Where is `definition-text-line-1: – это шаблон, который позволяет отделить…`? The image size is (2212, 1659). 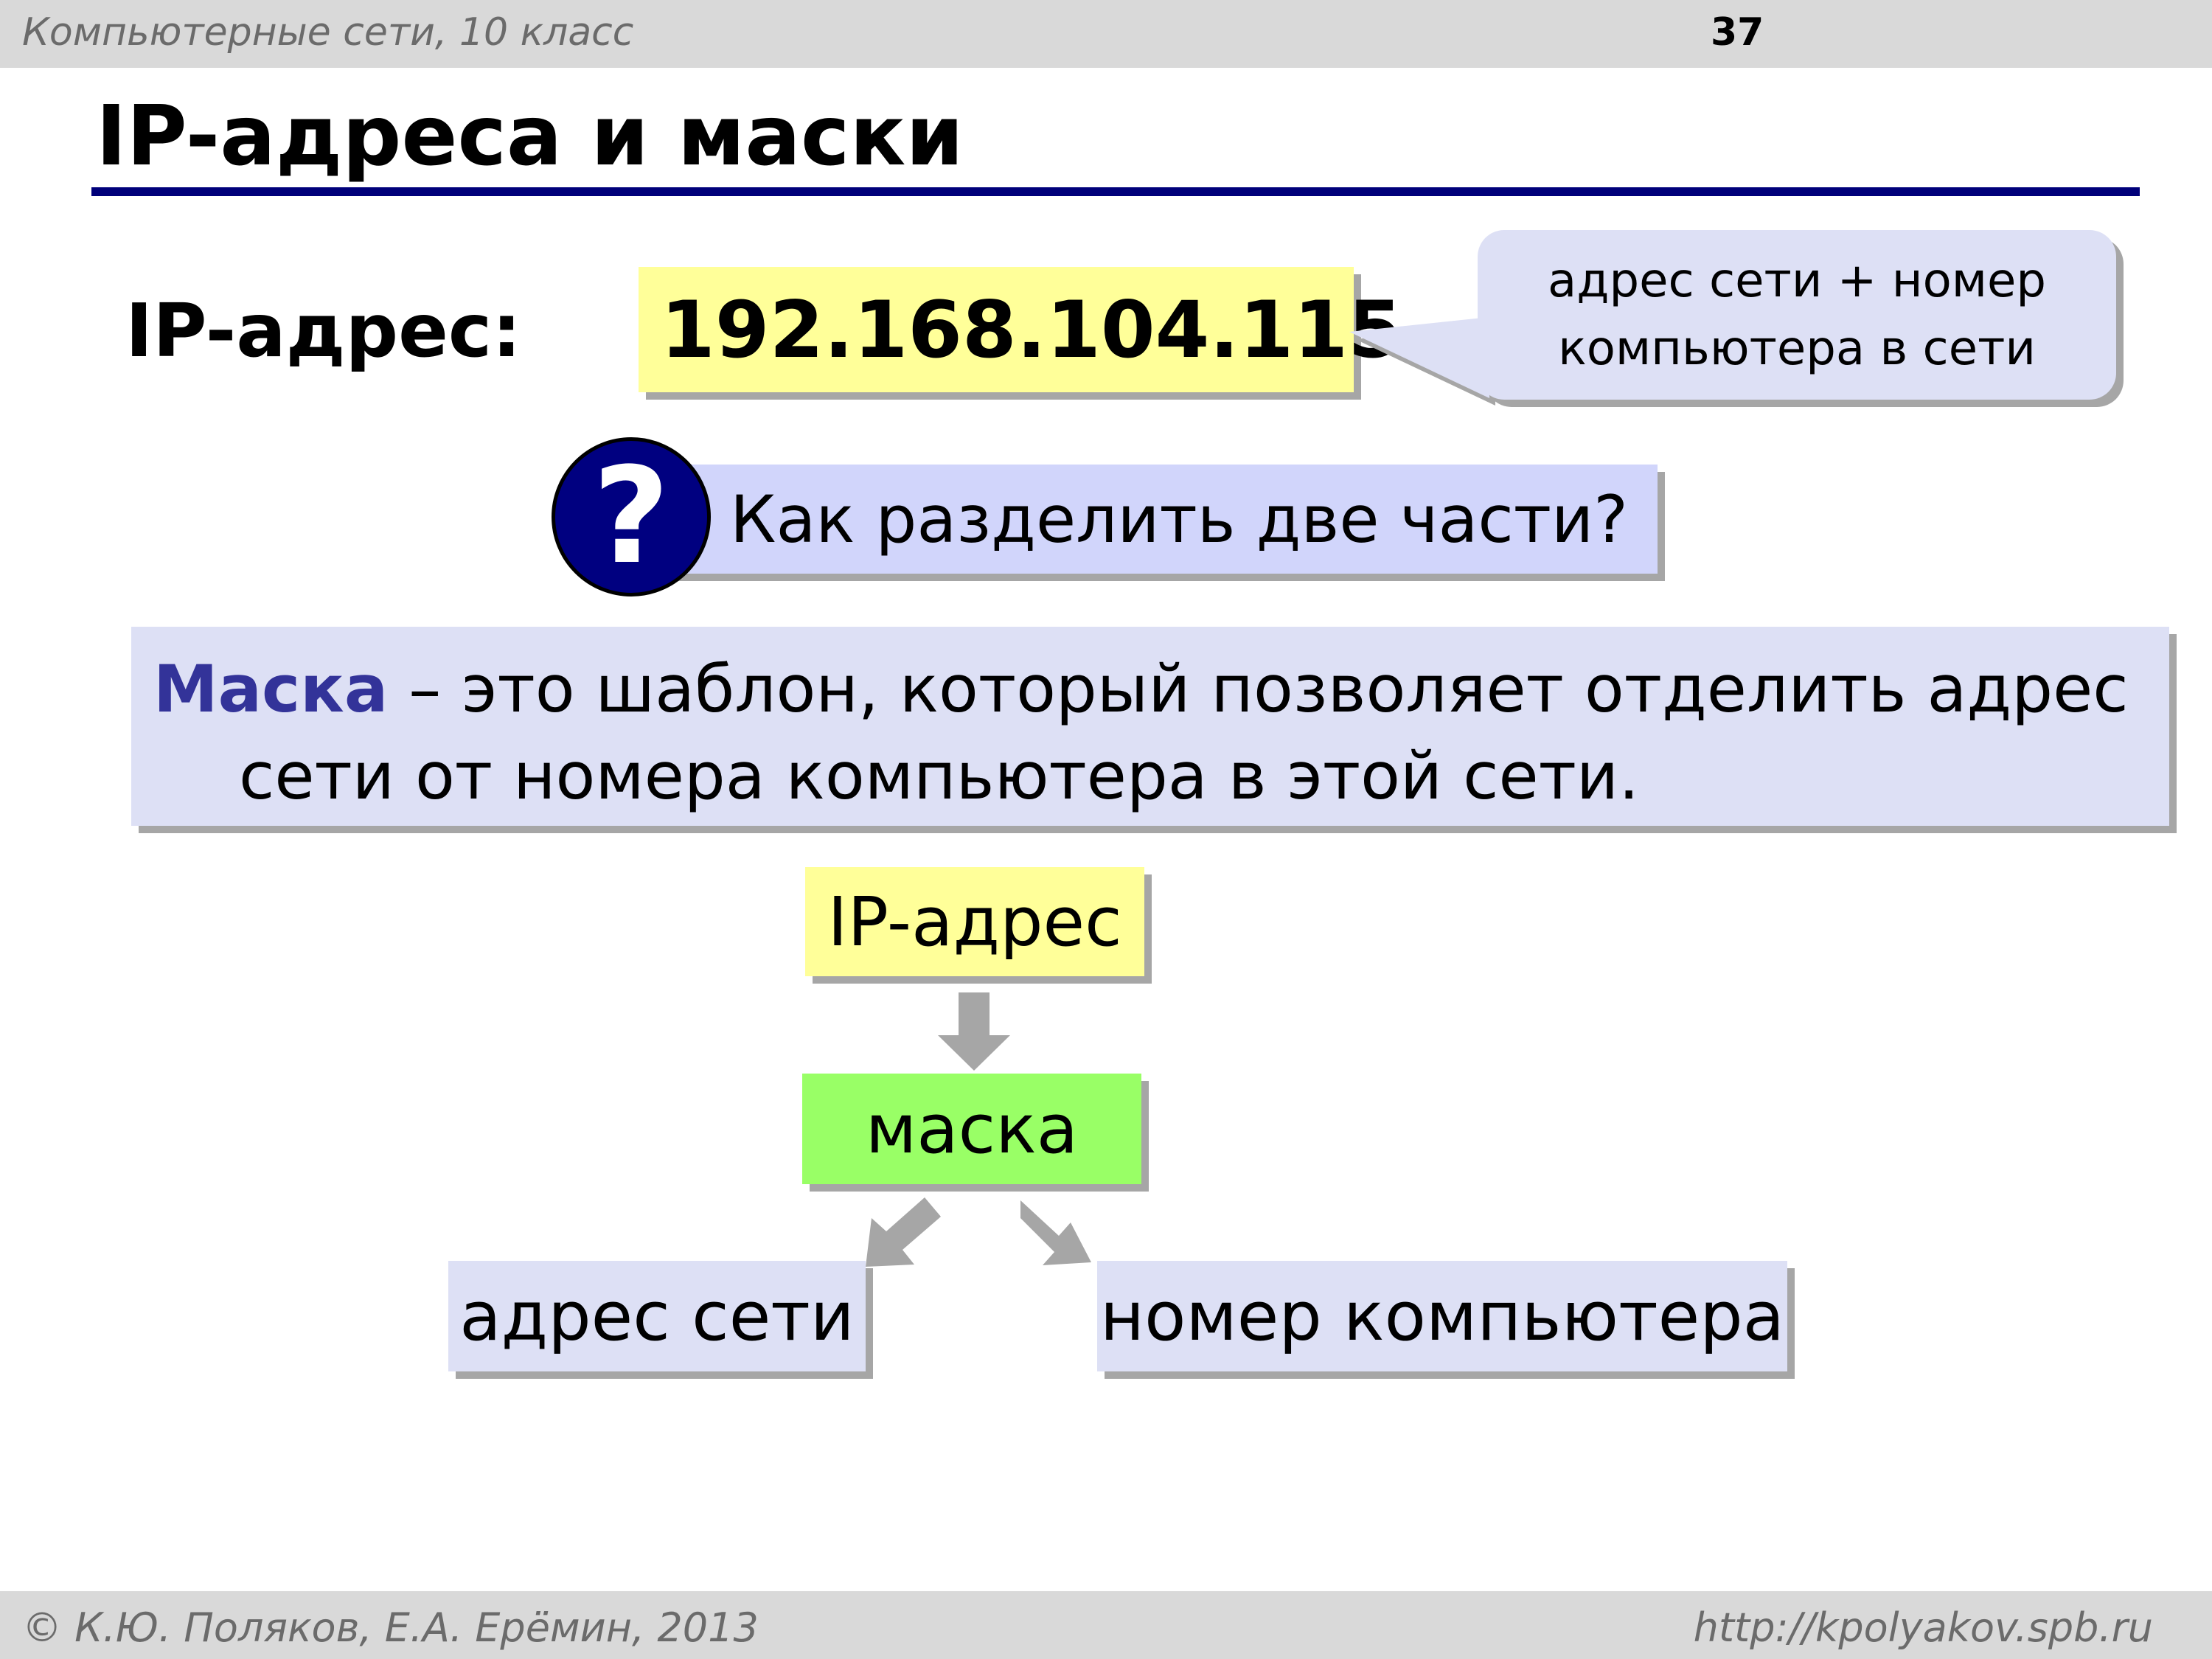
definition-text-line-1: – это шаблон, который позволяет отделить… is located at coordinates (1258, 689).